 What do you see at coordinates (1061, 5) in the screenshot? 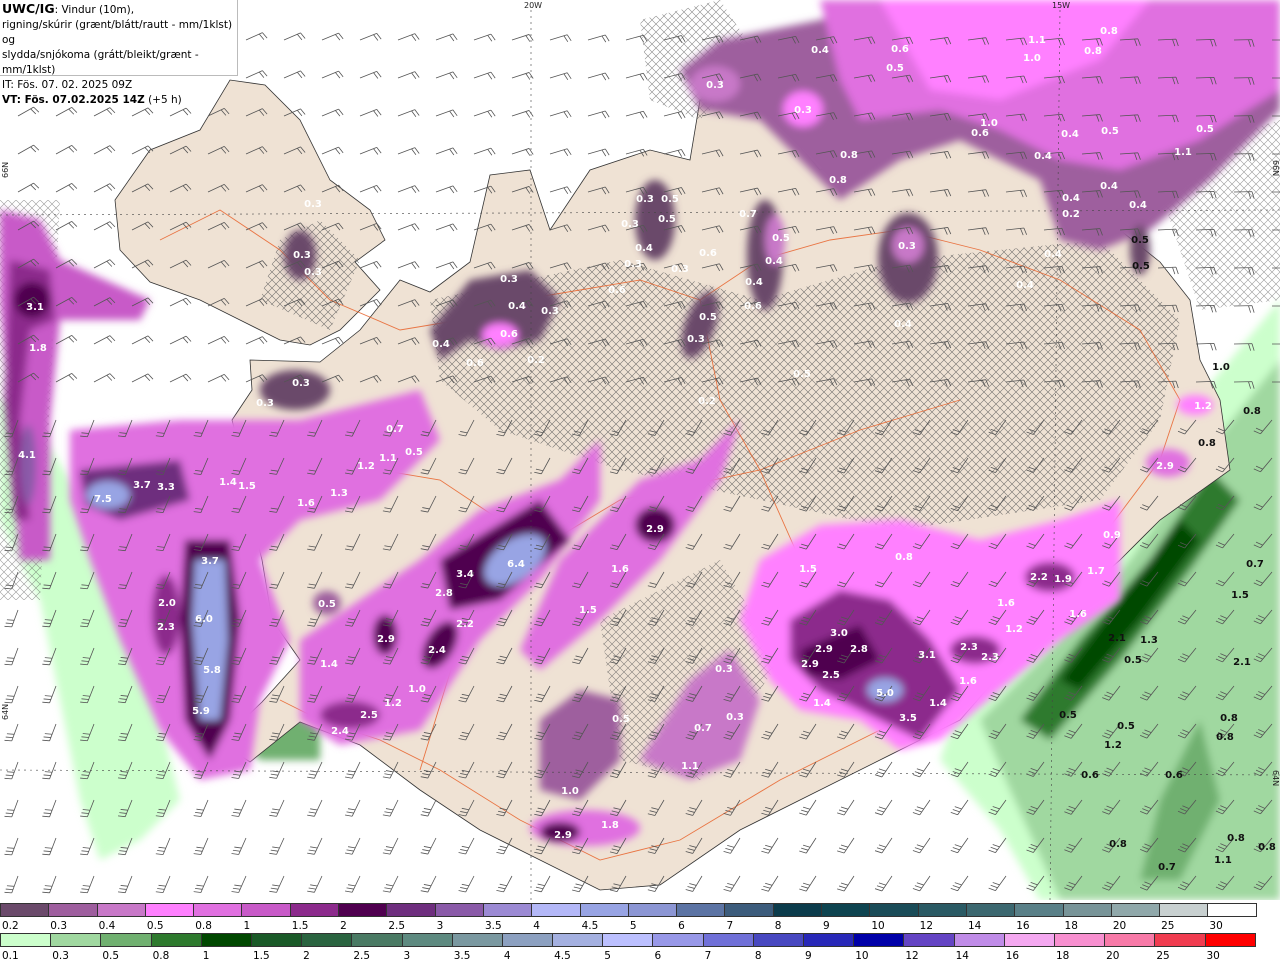
I see `lon-label-15w: 15W` at bounding box center [1061, 5].